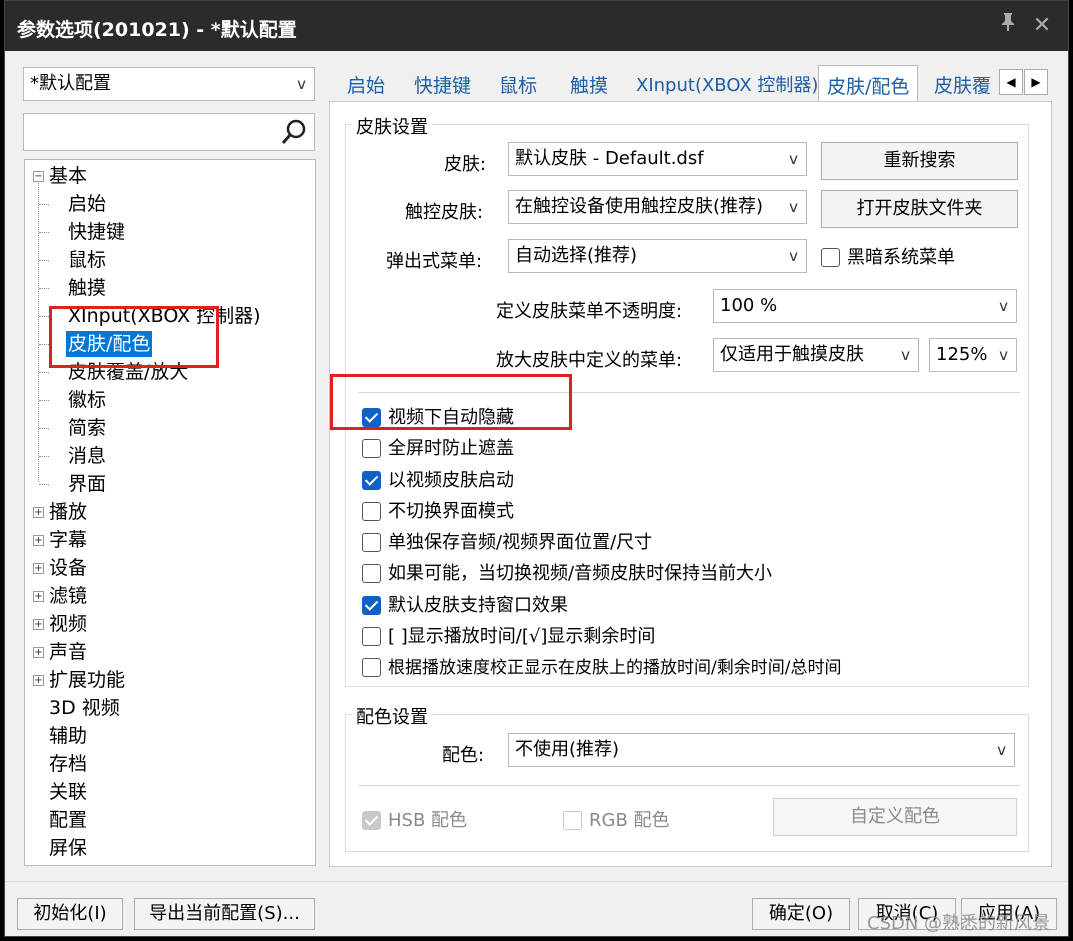 Image resolution: width=1073 pixels, height=941 pixels. I want to click on keep-size-checkbox: 如果可能，当切换视频/音频皮肤时保持当前大小, so click(682, 574).